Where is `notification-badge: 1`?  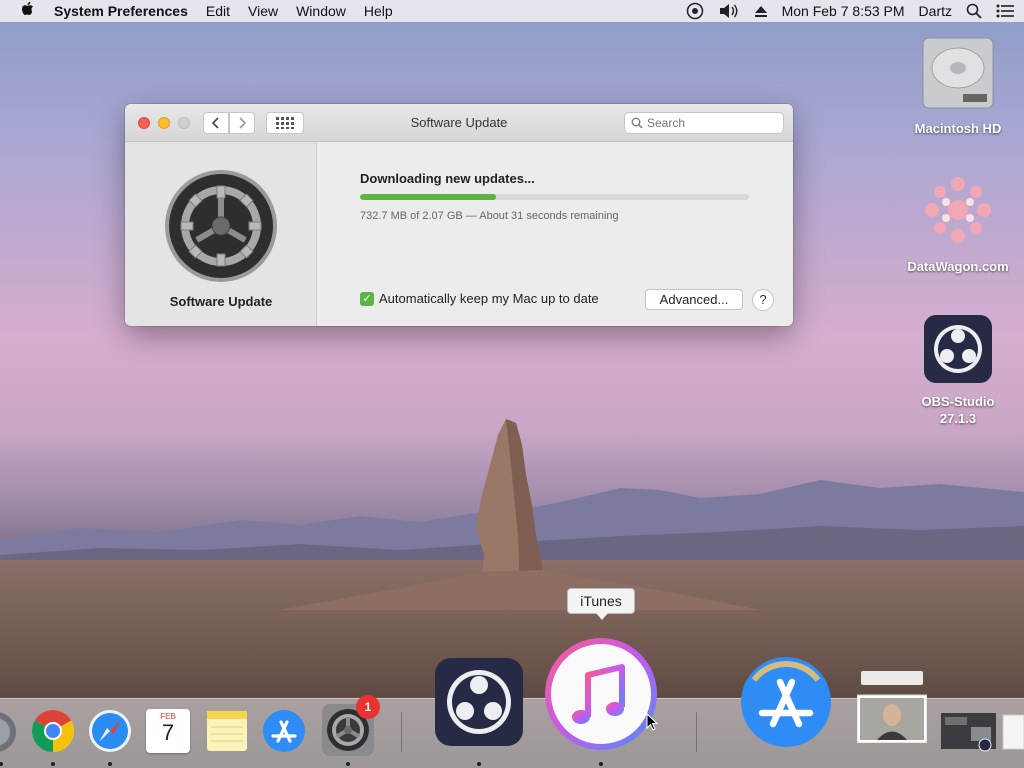 notification-badge: 1 is located at coordinates (368, 707).